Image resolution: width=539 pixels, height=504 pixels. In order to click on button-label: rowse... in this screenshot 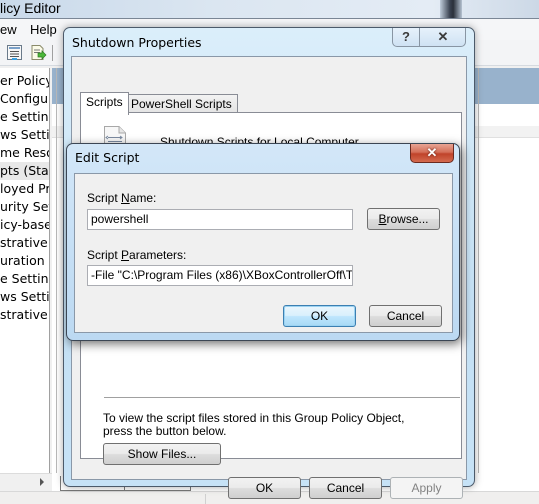, I will do `click(407, 219)`.